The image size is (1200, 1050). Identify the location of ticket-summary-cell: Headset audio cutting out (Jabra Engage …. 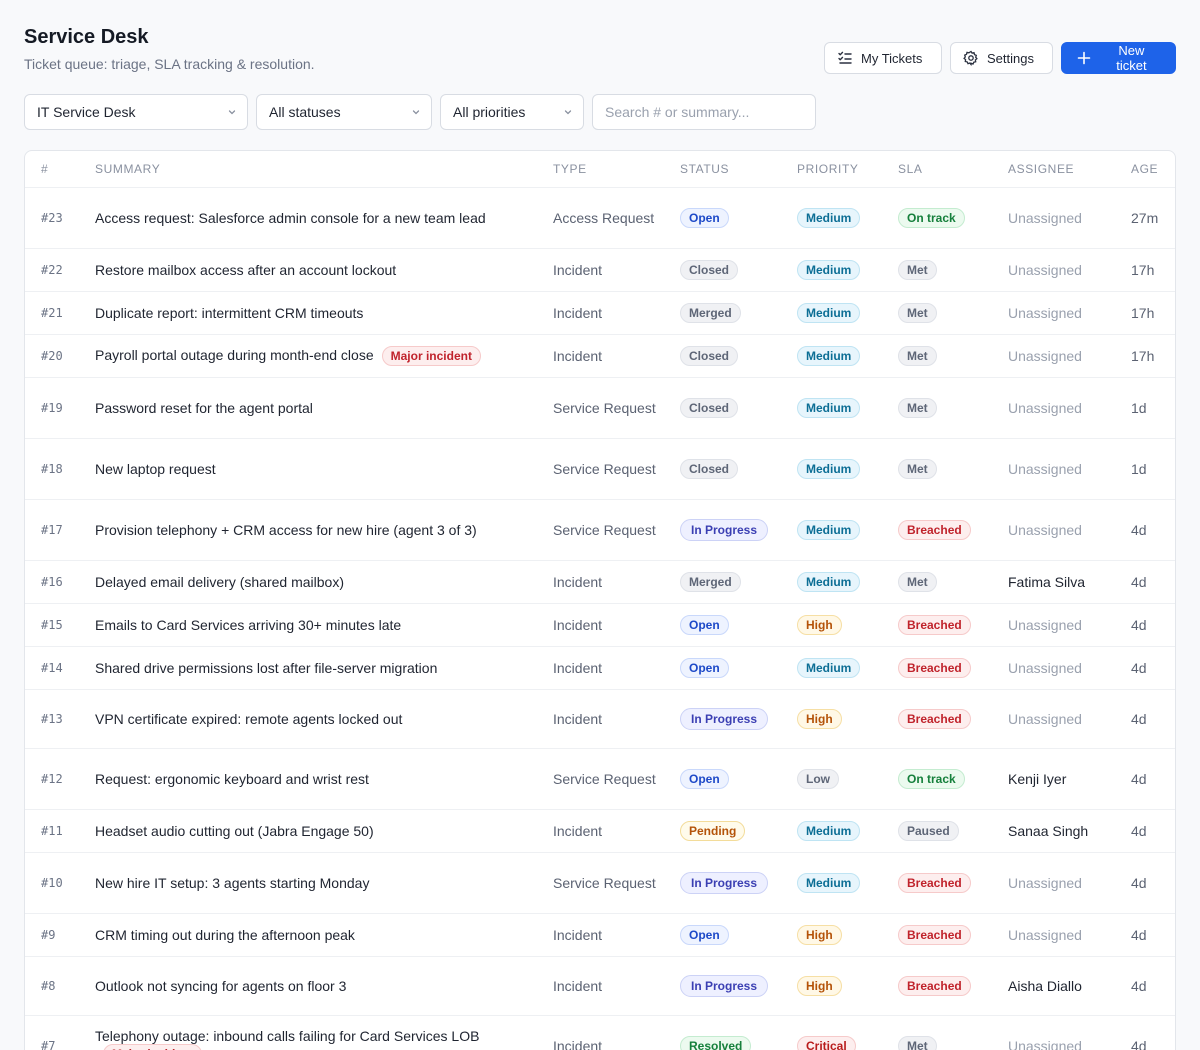
(324, 830).